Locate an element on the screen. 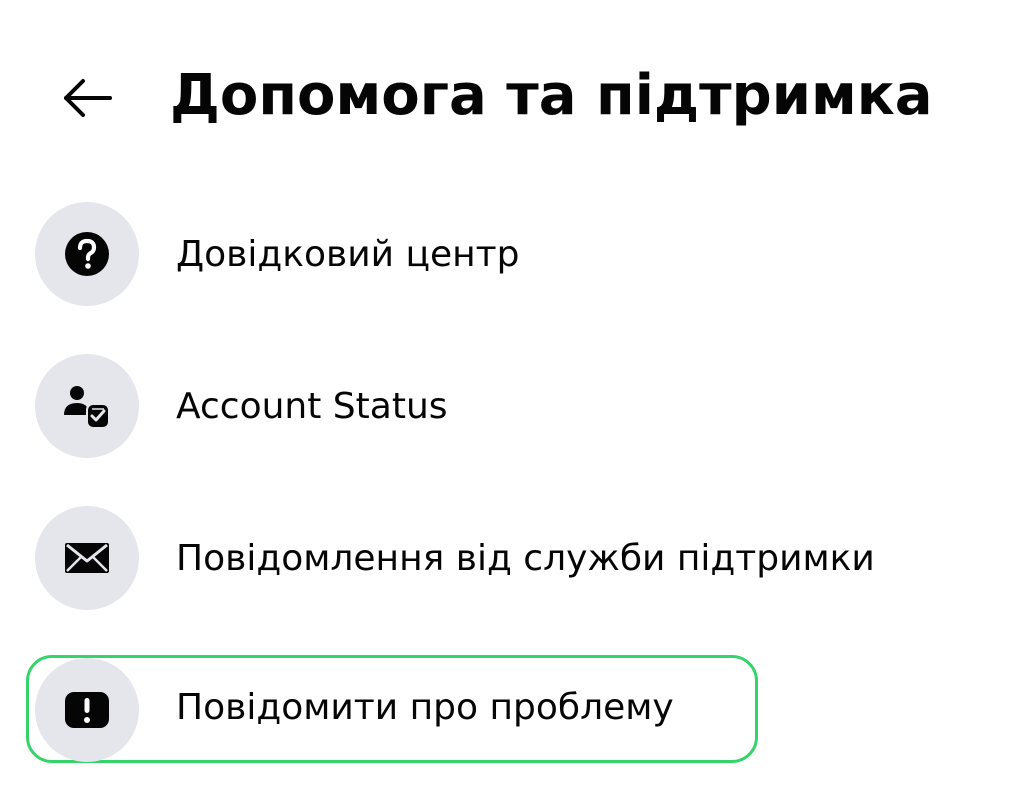 The image size is (1024, 798). menu-item-account-status: Account Status is located at coordinates (392, 408).